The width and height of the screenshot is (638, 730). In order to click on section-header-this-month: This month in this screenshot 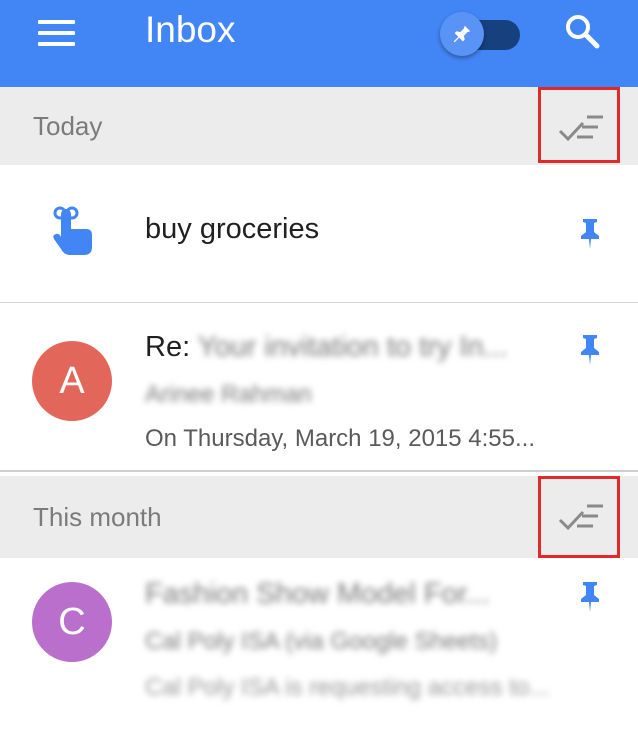, I will do `click(319, 517)`.